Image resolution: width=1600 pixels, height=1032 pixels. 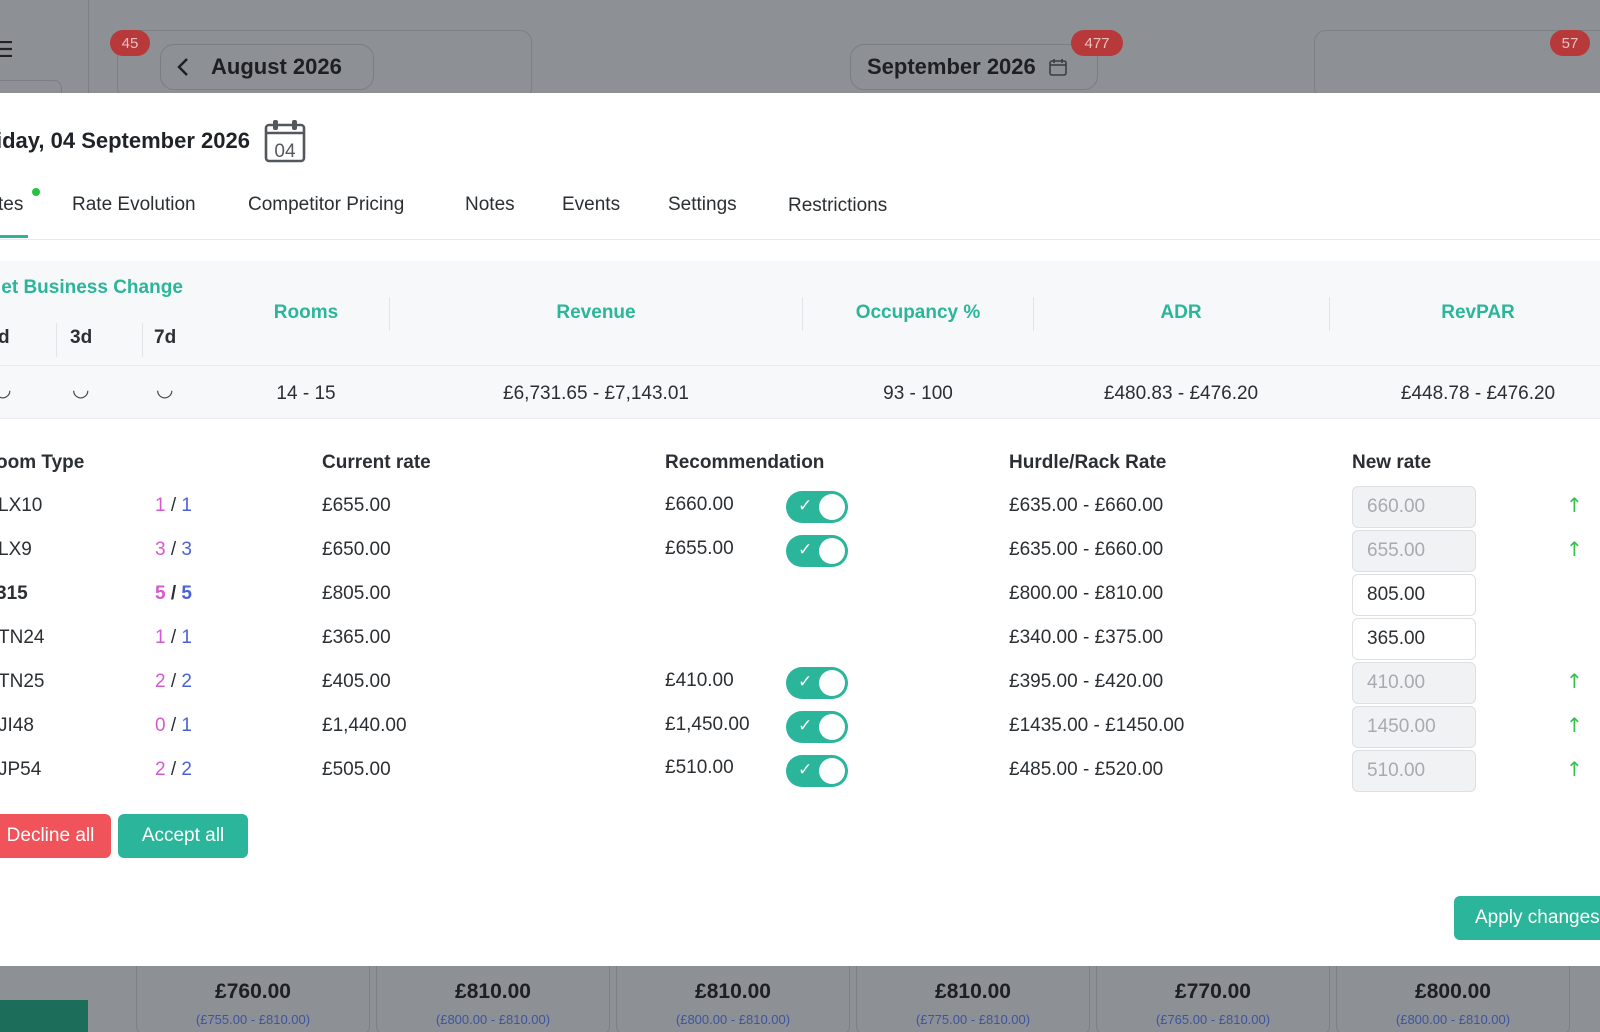 What do you see at coordinates (591, 205) in the screenshot?
I see `tab-events: Events` at bounding box center [591, 205].